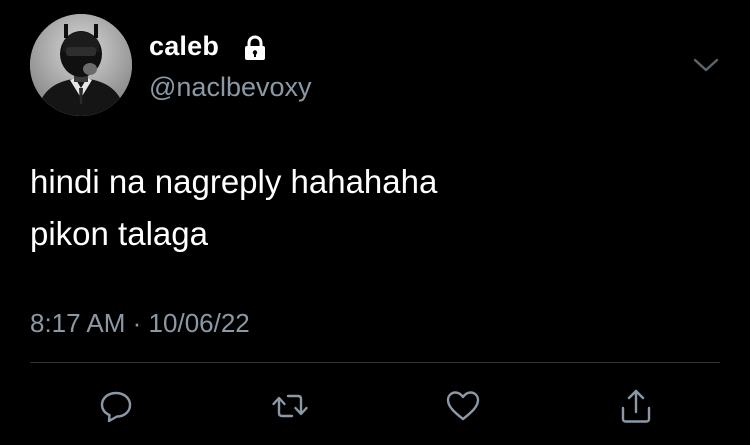 This screenshot has width=750, height=445. Describe the element at coordinates (234, 181) in the screenshot. I see `tweet-text-line: hindi na nagreply hahahaha` at that location.